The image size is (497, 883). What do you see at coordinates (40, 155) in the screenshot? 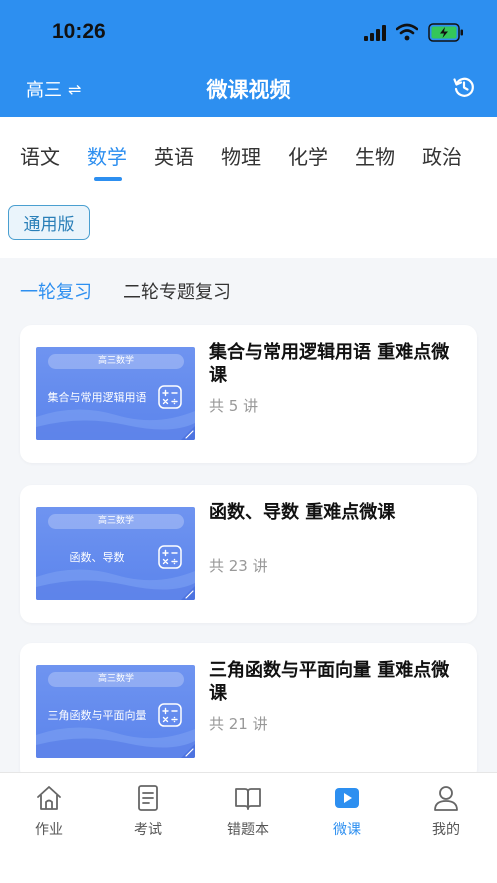
I see `tab-chinese: 语文` at bounding box center [40, 155].